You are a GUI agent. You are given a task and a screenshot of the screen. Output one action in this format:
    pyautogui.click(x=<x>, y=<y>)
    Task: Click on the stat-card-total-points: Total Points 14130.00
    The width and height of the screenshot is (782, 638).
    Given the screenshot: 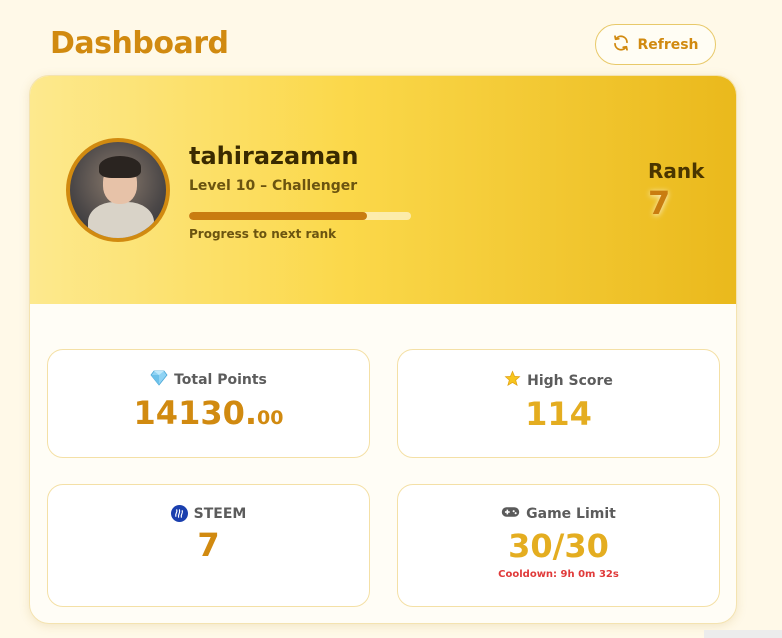 What is the action you would take?
    pyautogui.click(x=208, y=403)
    